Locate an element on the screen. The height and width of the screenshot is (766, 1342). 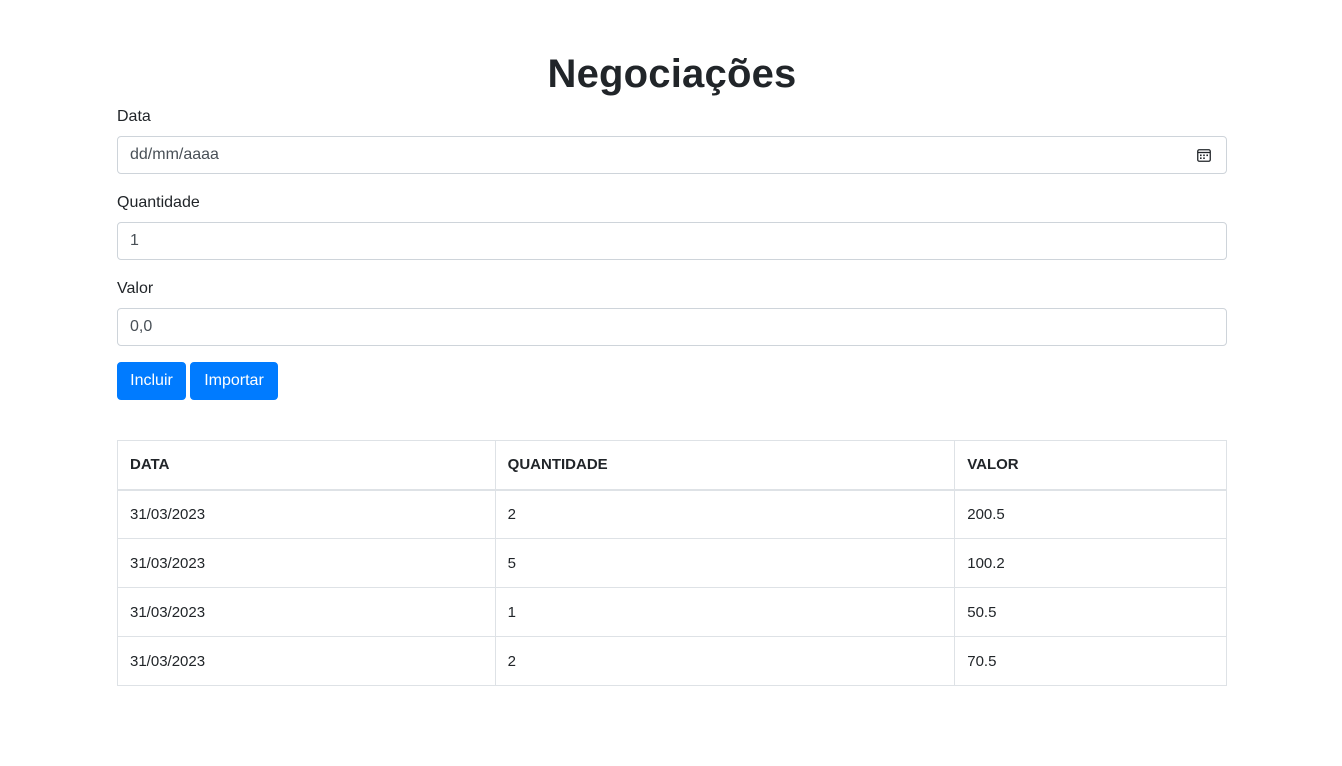
column-header-data: DATA is located at coordinates (306, 465).